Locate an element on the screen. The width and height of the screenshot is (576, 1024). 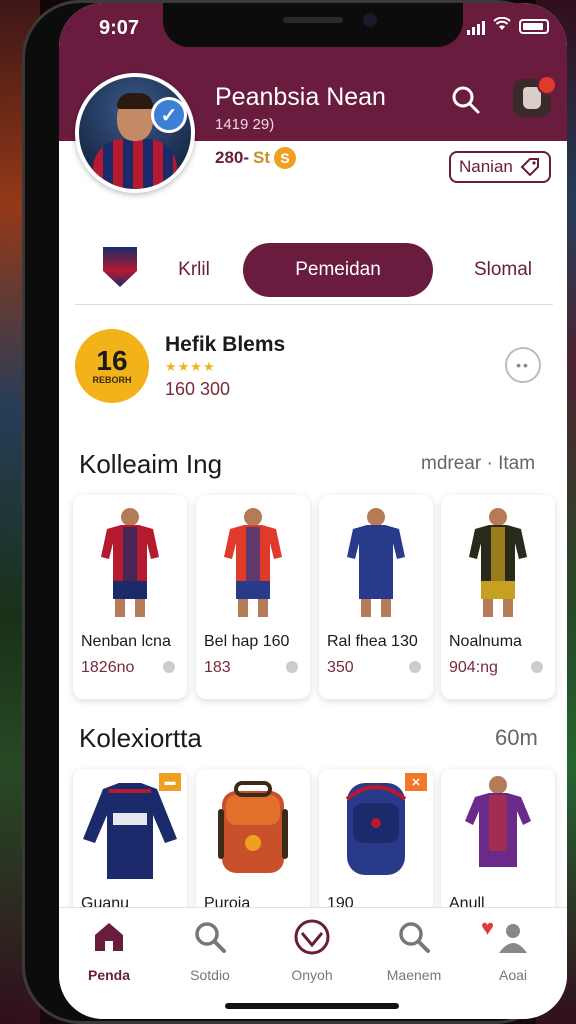
product-name: Ral fhea 130 is located at coordinates (372, 641).